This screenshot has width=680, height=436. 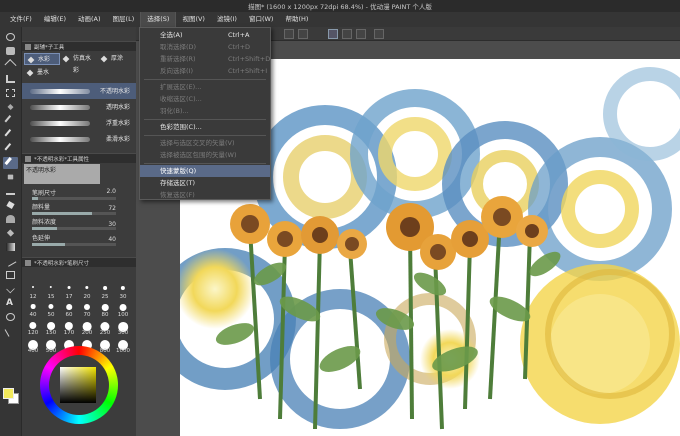 What do you see at coordinates (21, 19) in the screenshot?
I see `menu-file: 文件(F)` at bounding box center [21, 19].